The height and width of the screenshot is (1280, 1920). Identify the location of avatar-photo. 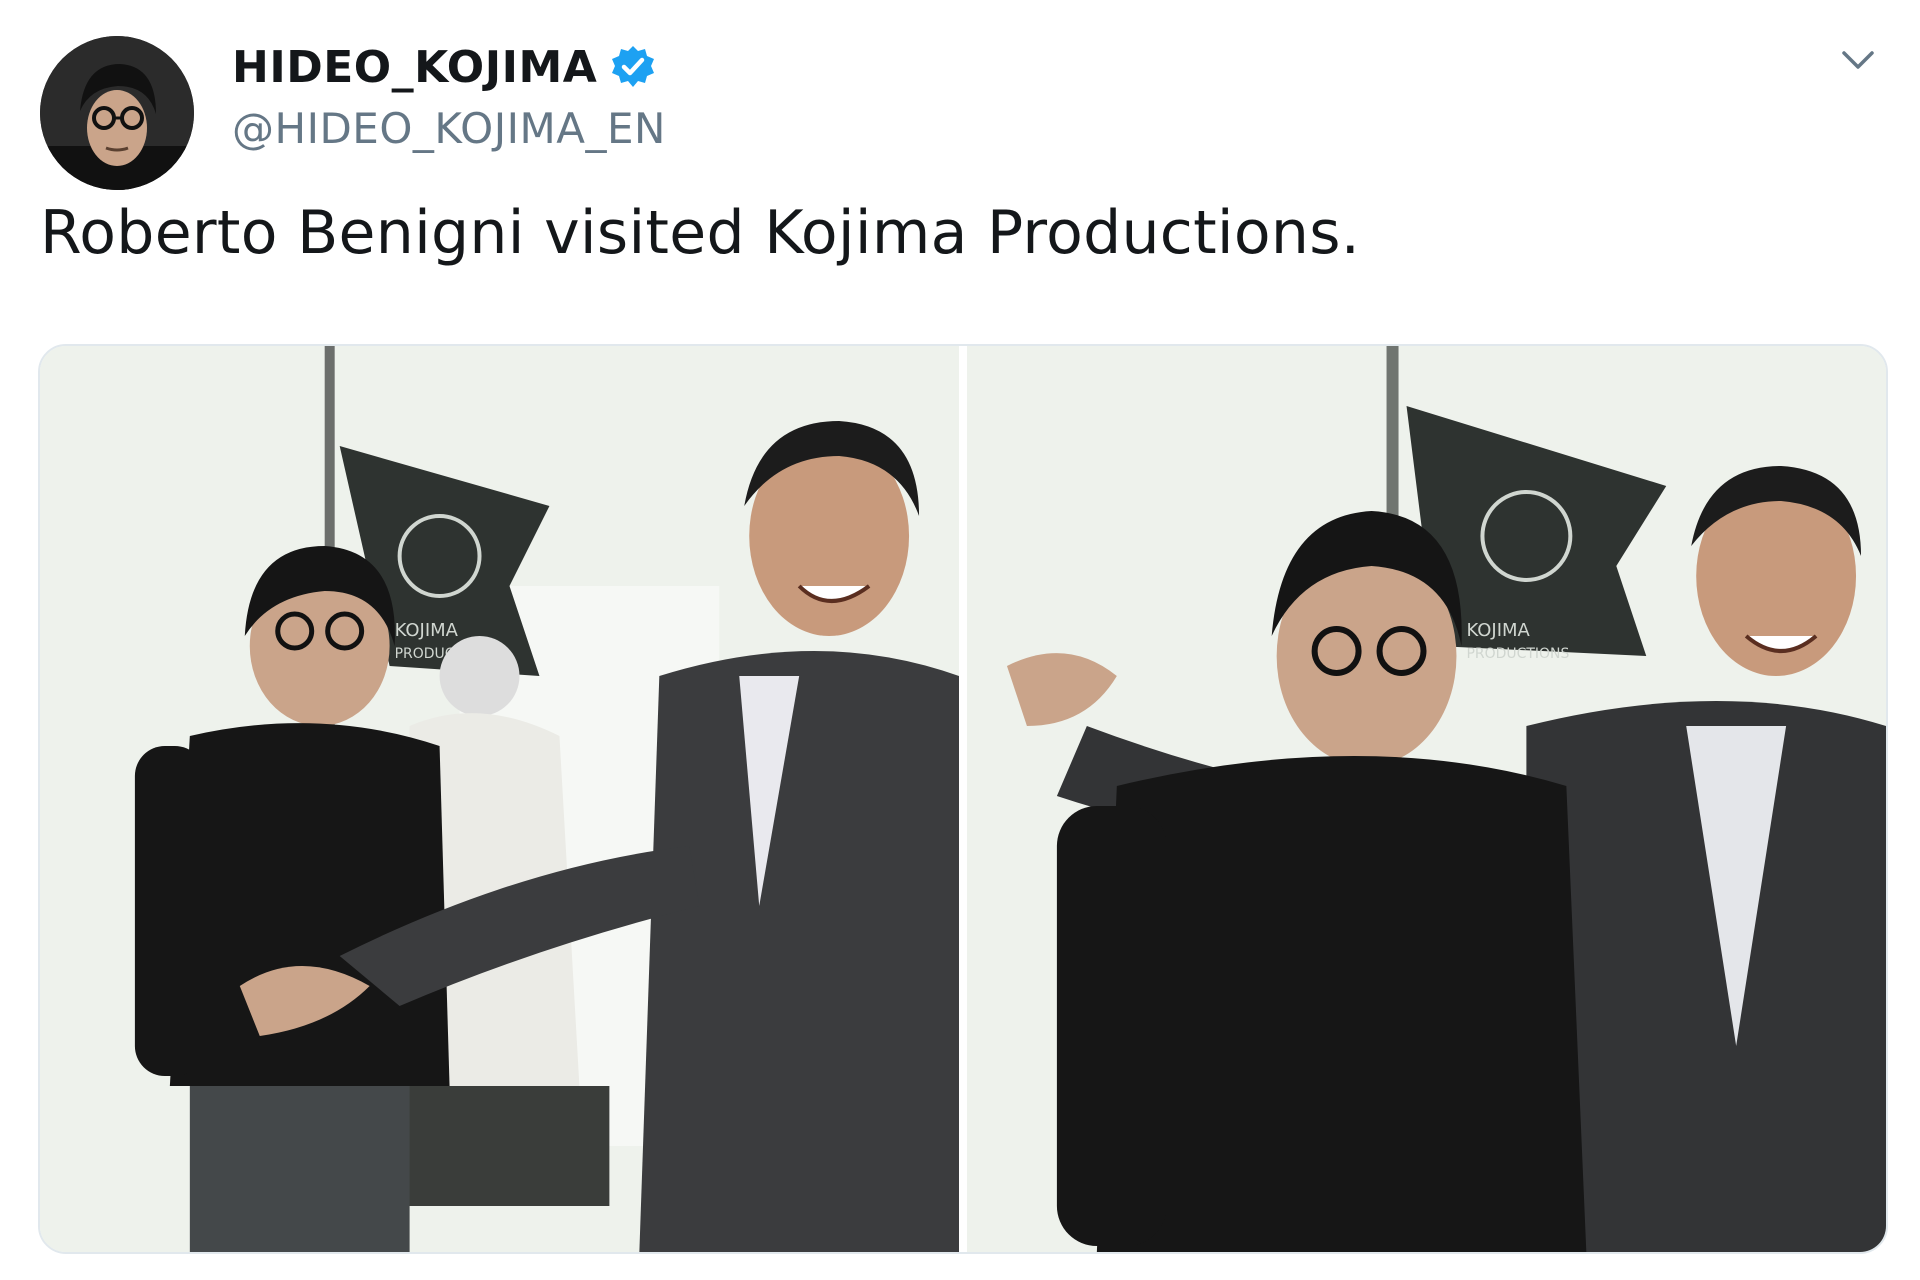
(117, 113).